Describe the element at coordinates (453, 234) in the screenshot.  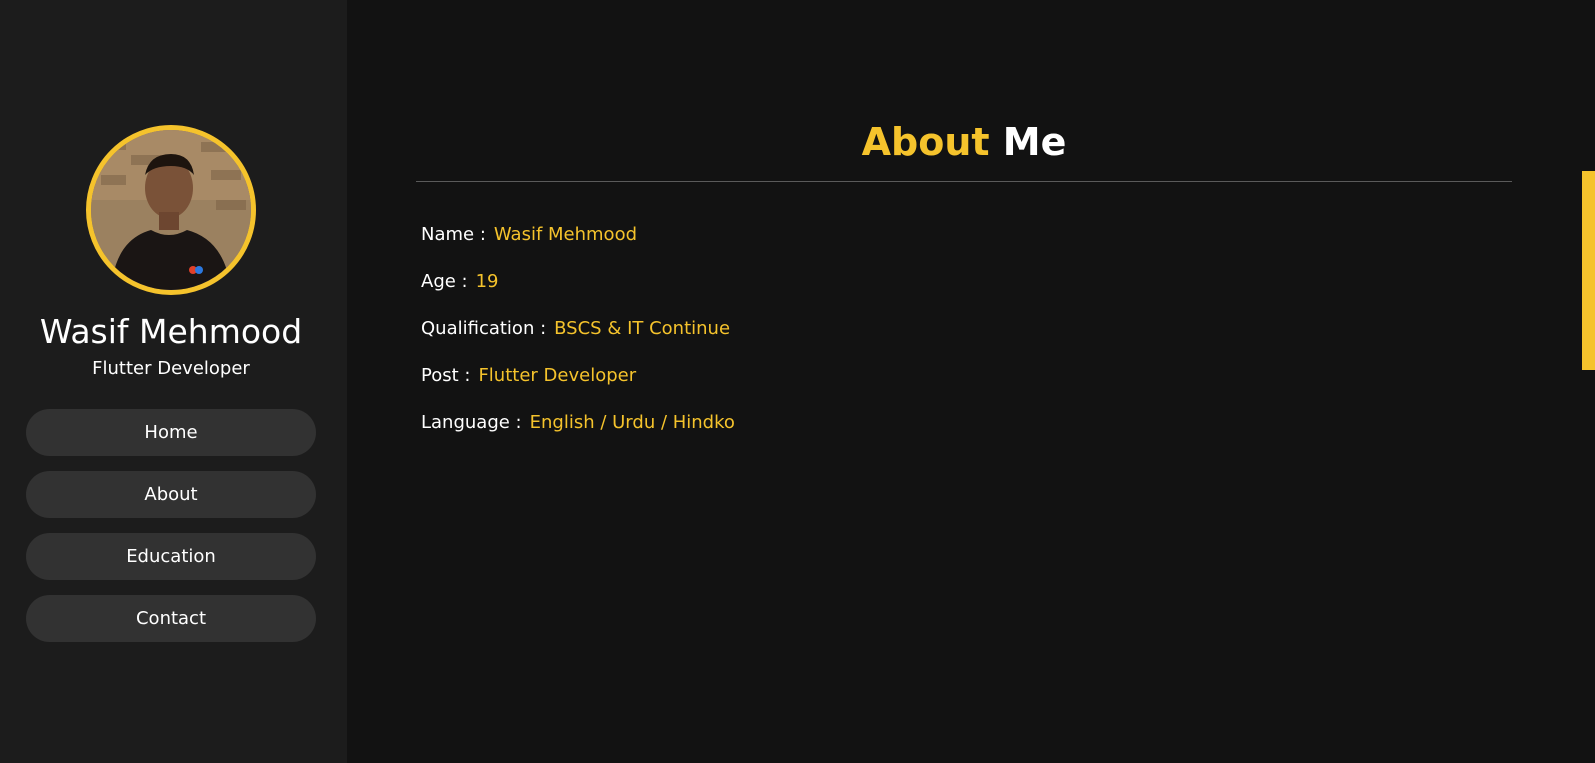
I see `info-label: Name :` at that location.